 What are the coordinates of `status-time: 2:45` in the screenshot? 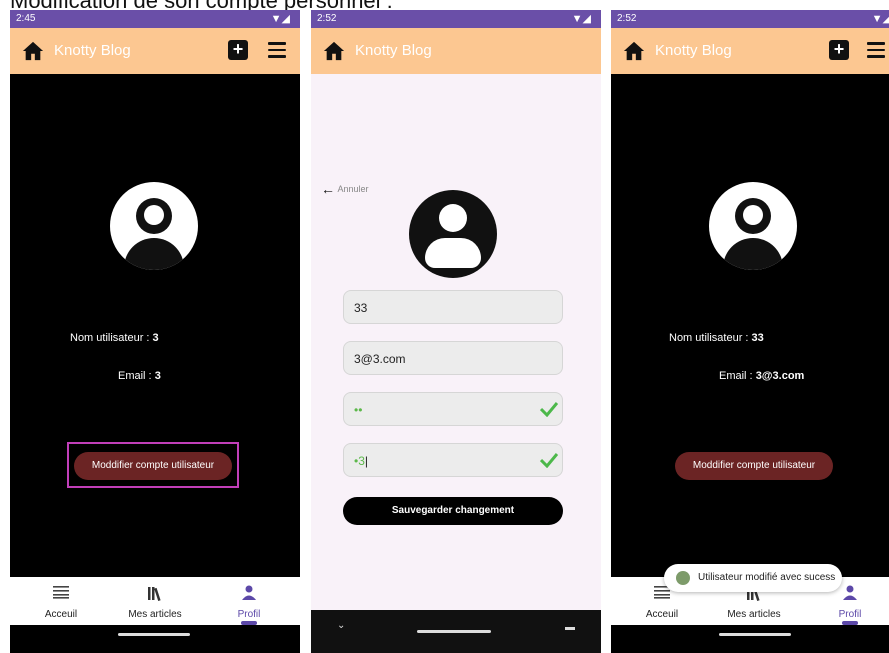 It's located at (26, 18).